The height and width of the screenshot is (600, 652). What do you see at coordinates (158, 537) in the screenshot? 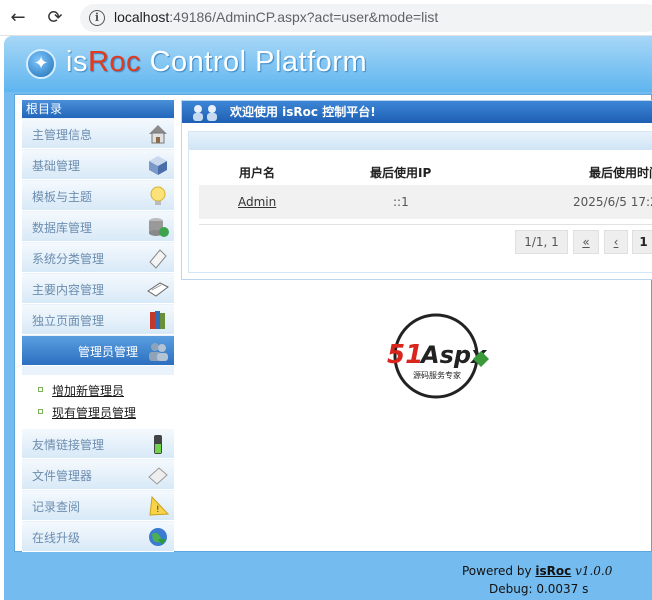
I see `globe-icon` at bounding box center [158, 537].